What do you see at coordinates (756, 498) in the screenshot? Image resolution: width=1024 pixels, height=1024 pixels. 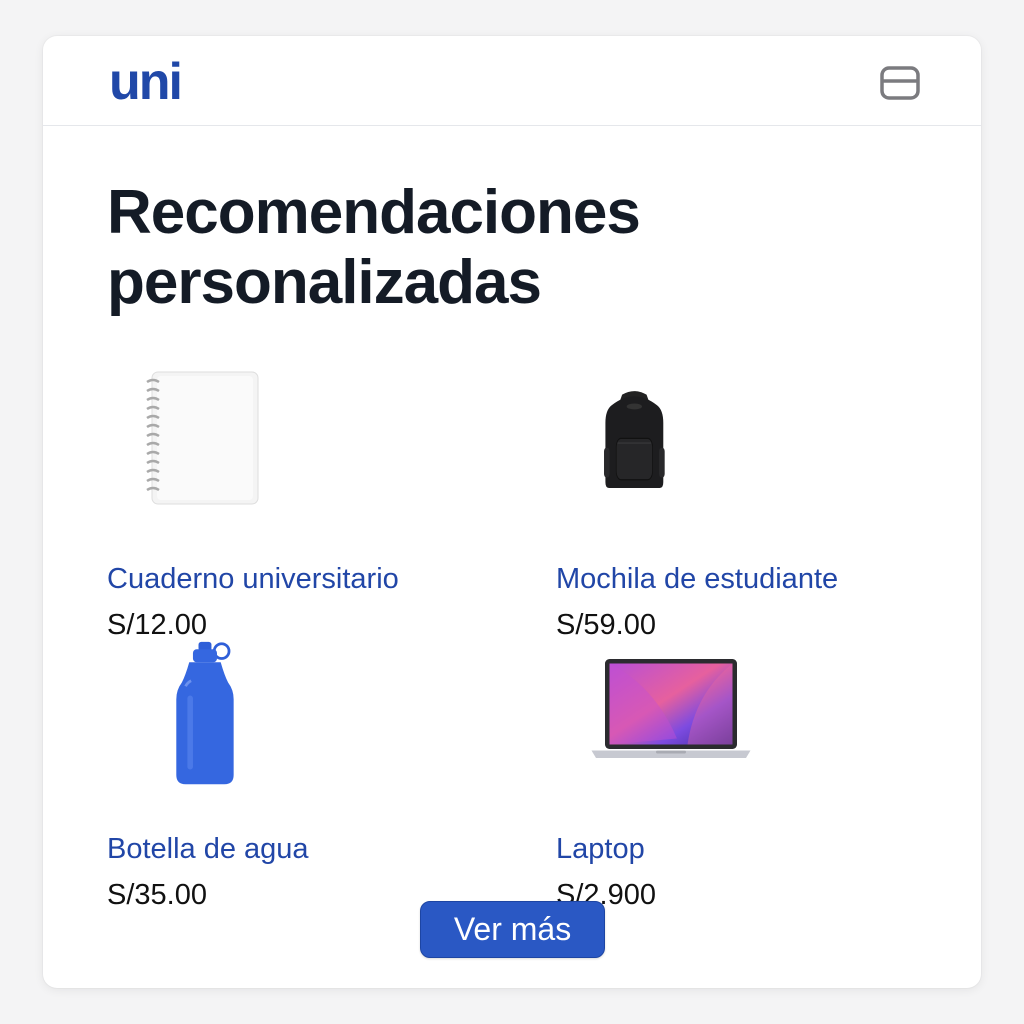 I see `product-card: Mochila de estudiante S/59.00` at bounding box center [756, 498].